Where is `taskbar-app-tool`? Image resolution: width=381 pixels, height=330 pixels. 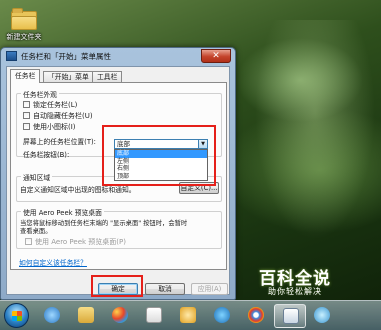
taskbar-app-tool is located at coordinates (322, 316).